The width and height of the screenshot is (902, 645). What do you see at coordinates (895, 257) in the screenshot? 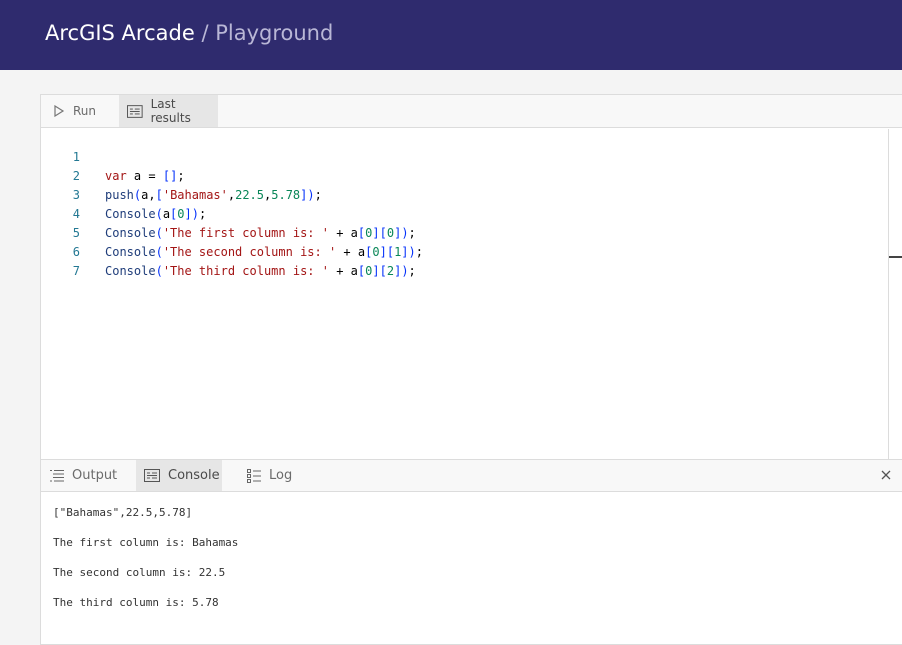
I see `scrollbar-marker` at bounding box center [895, 257].